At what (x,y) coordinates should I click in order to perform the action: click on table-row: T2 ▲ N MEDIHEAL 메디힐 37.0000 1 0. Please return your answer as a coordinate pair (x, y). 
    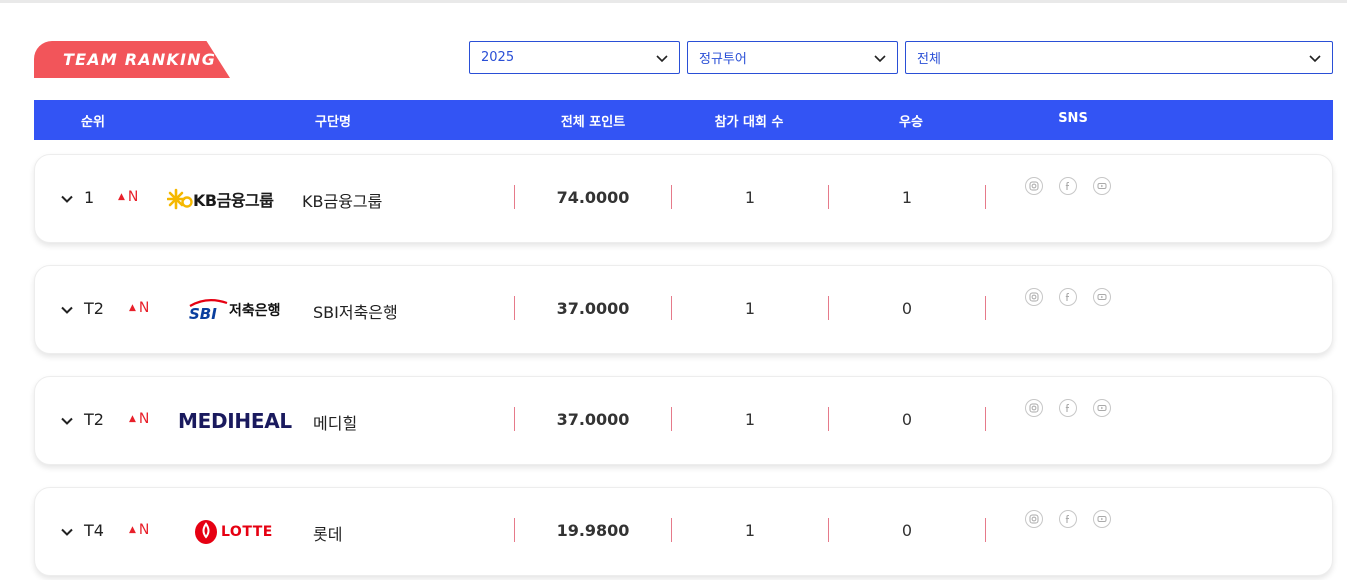
    Looking at the image, I should click on (683, 420).